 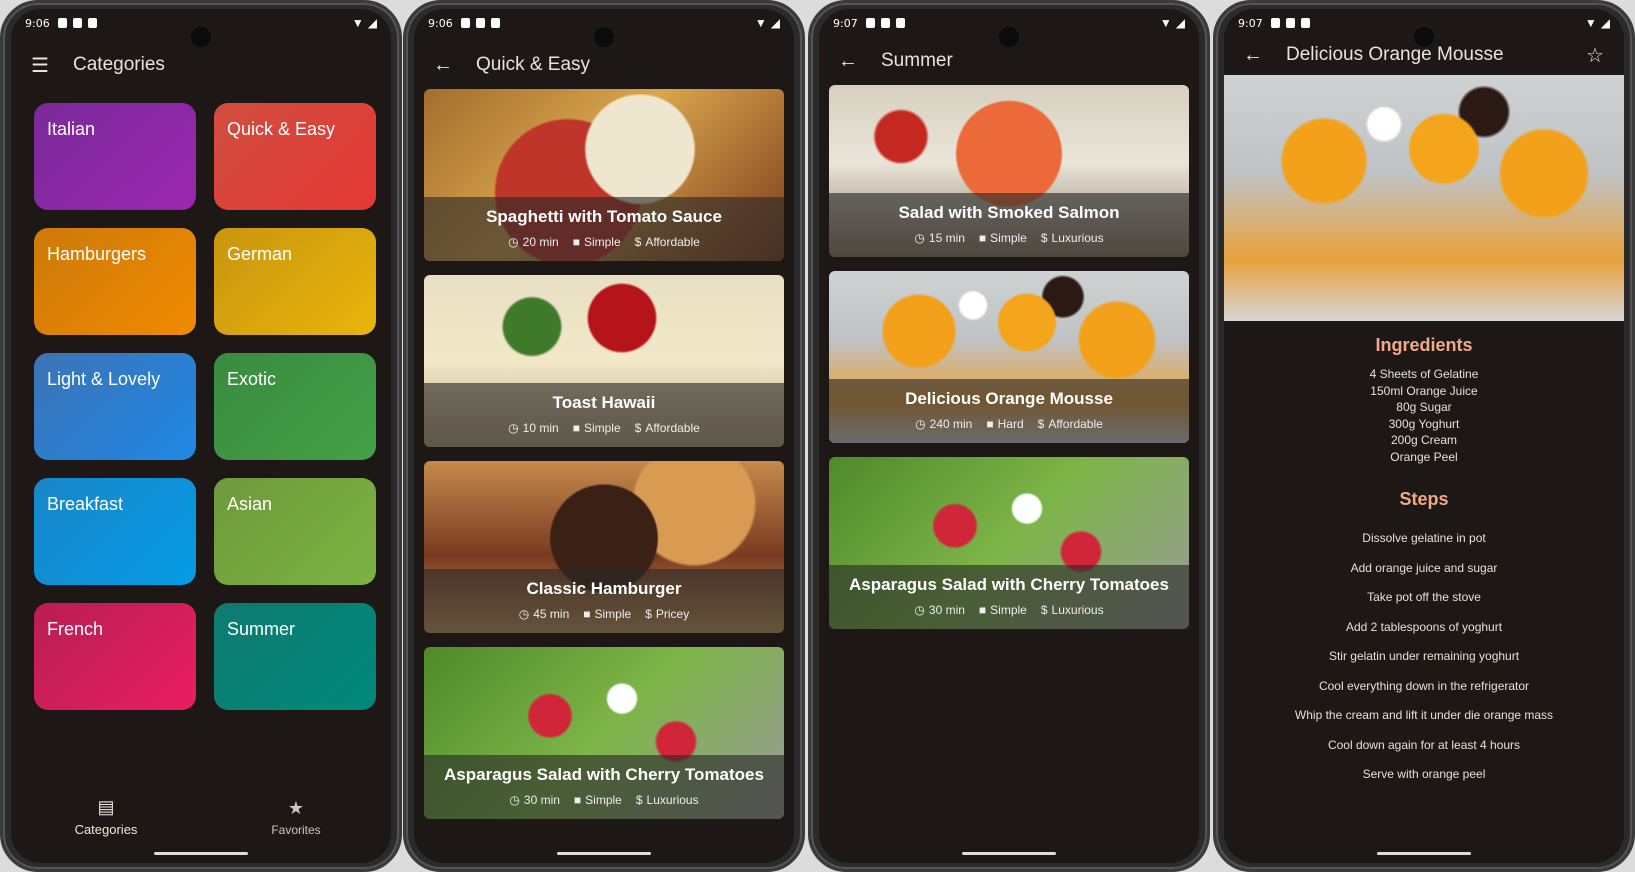 I want to click on category-card: Light & Lovely, so click(x=115, y=406).